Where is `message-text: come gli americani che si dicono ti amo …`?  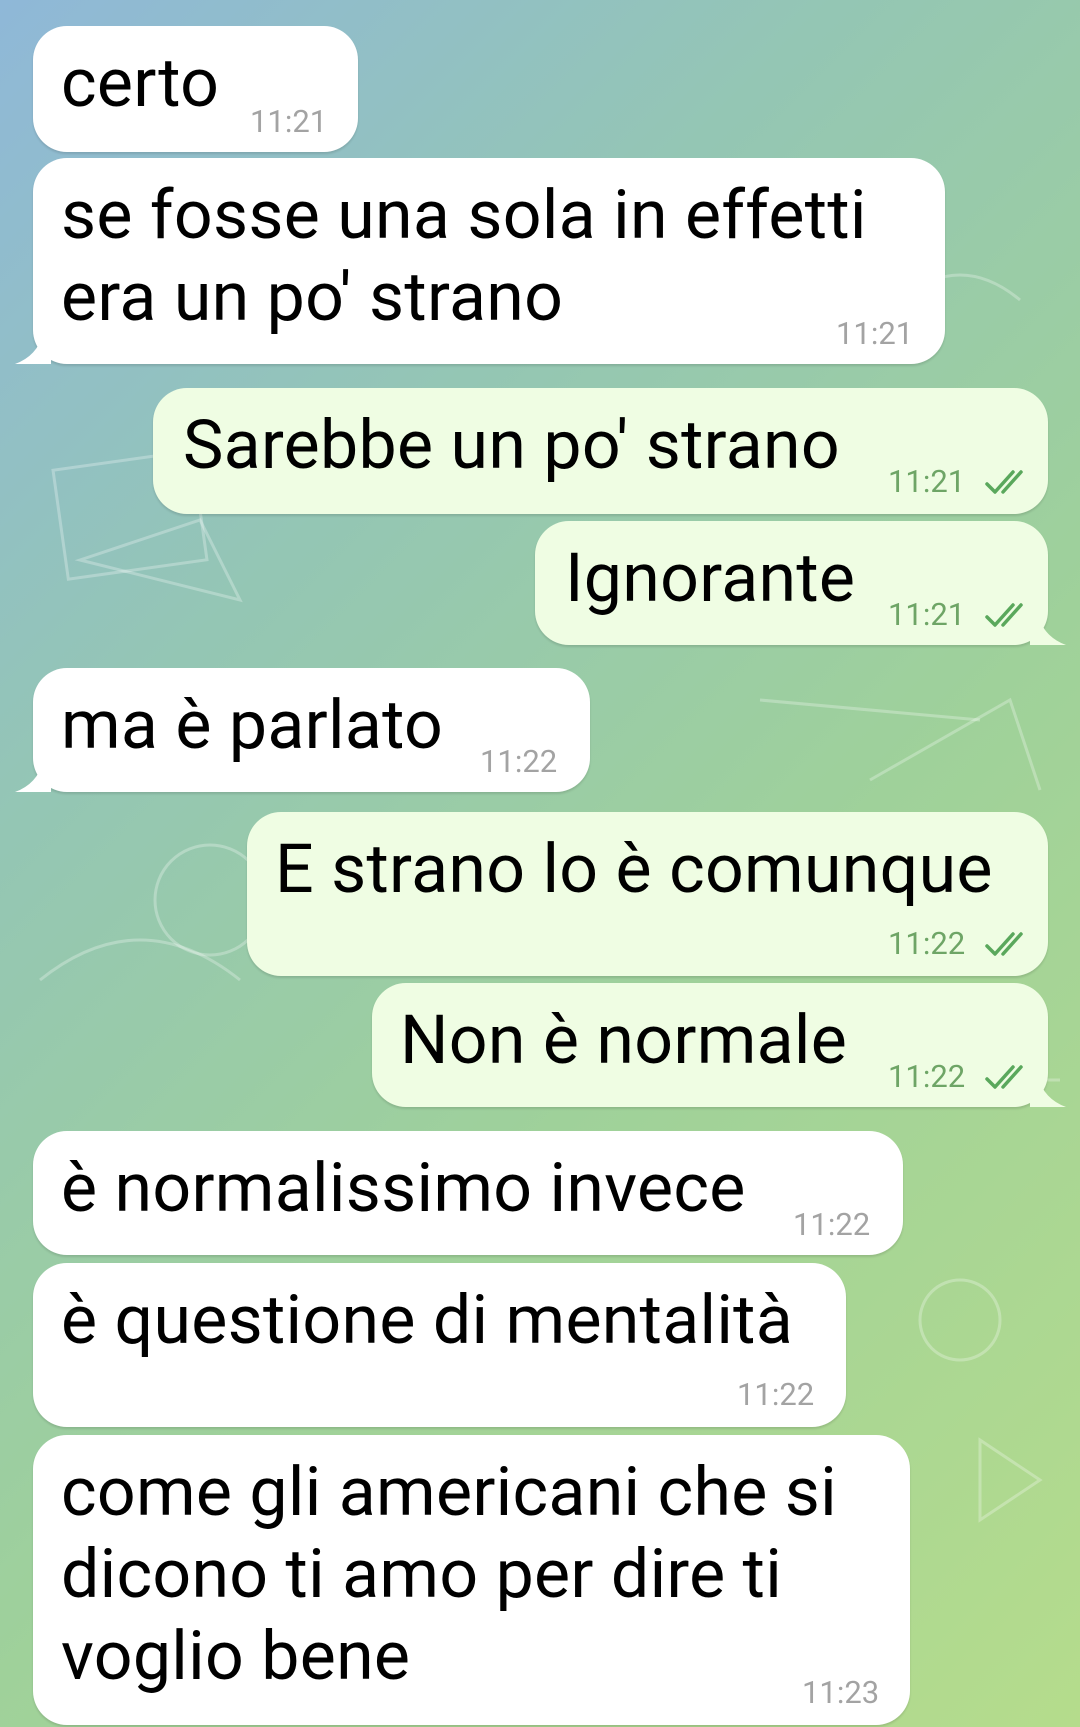
message-text: come gli americani che si dicono ti amo … is located at coordinates (449, 1574).